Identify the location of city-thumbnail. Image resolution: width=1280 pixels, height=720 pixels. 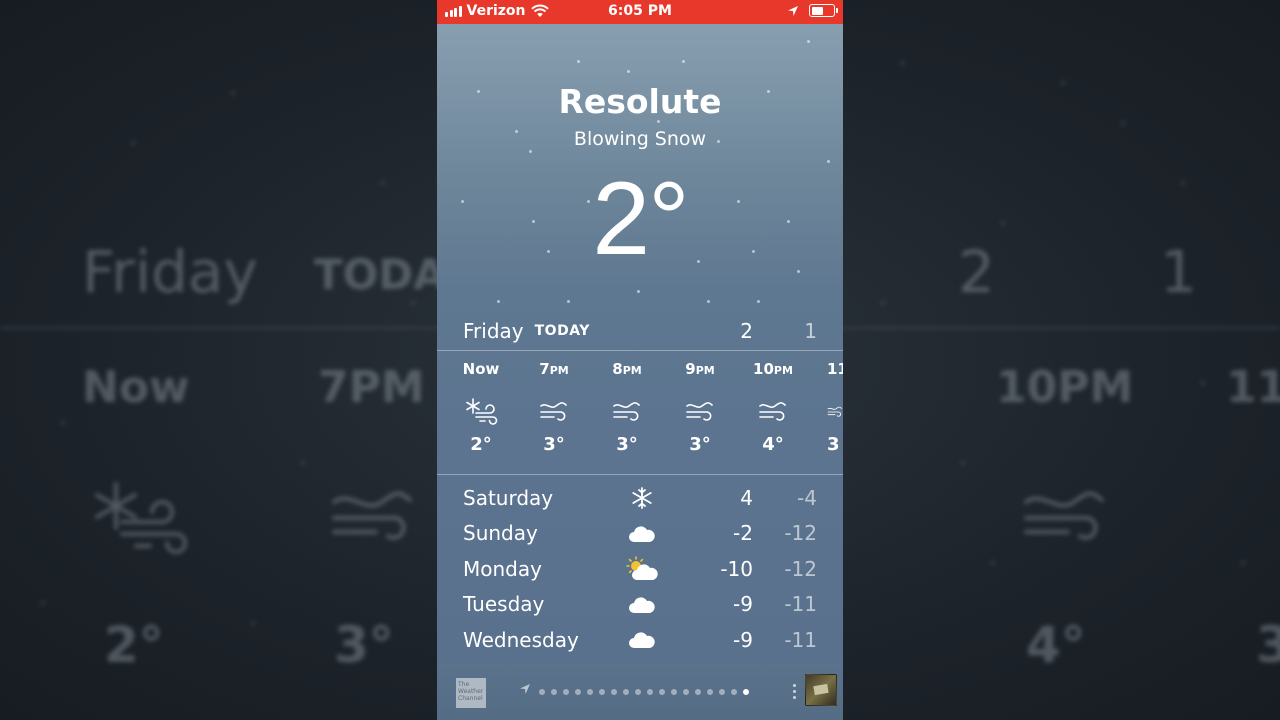
(821, 690).